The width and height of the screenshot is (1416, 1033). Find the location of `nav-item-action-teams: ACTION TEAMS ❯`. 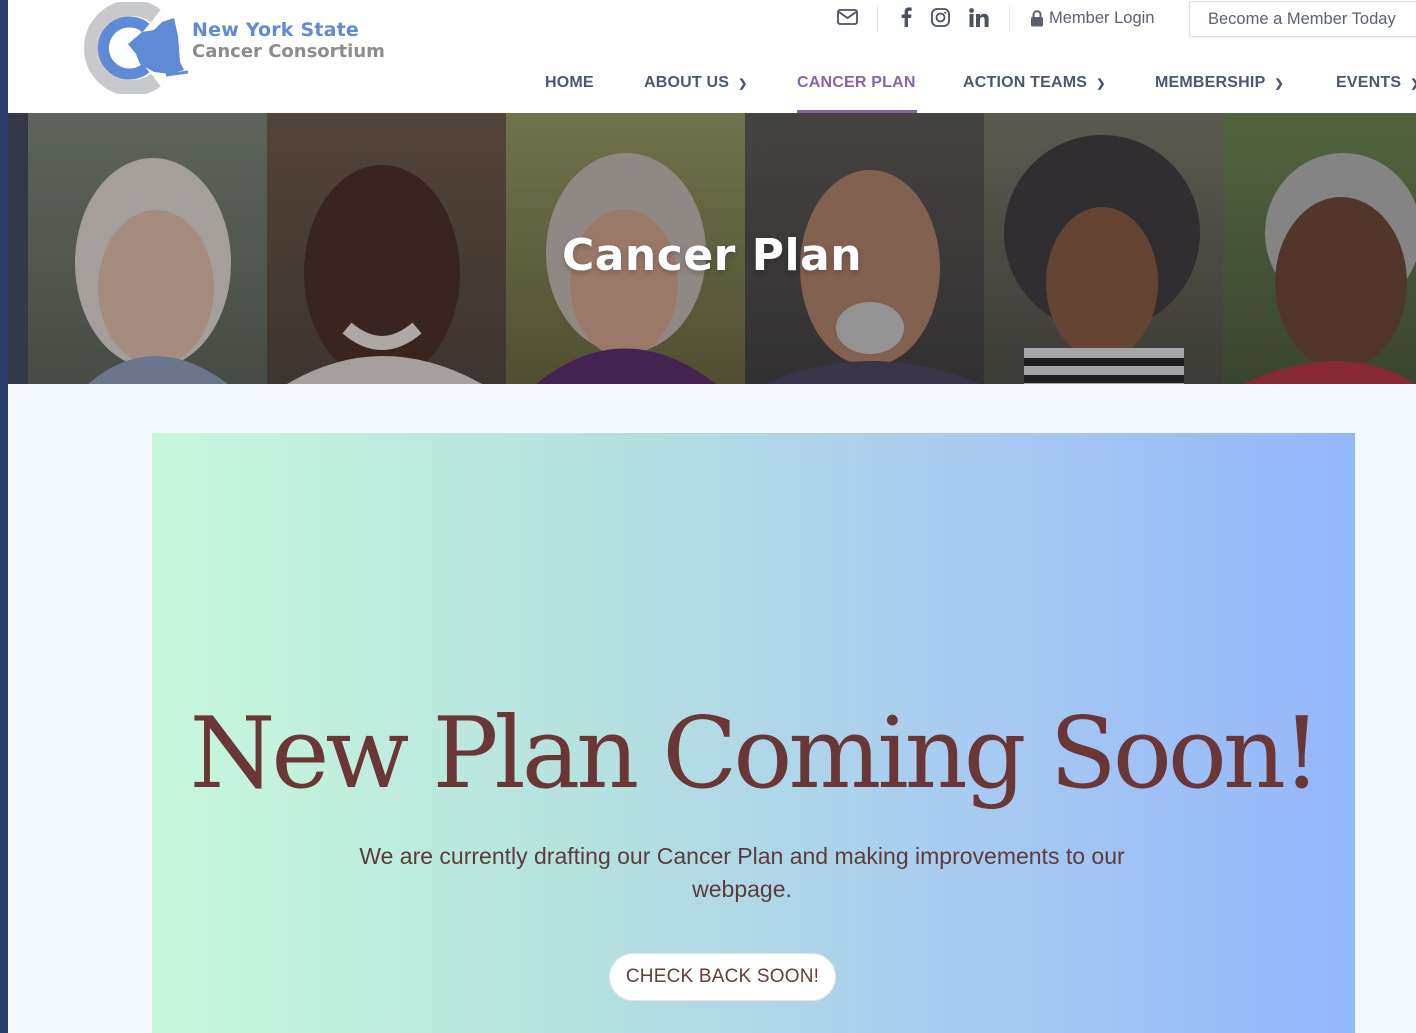

nav-item-action-teams: ACTION TEAMS ❯ is located at coordinates (1034, 91).